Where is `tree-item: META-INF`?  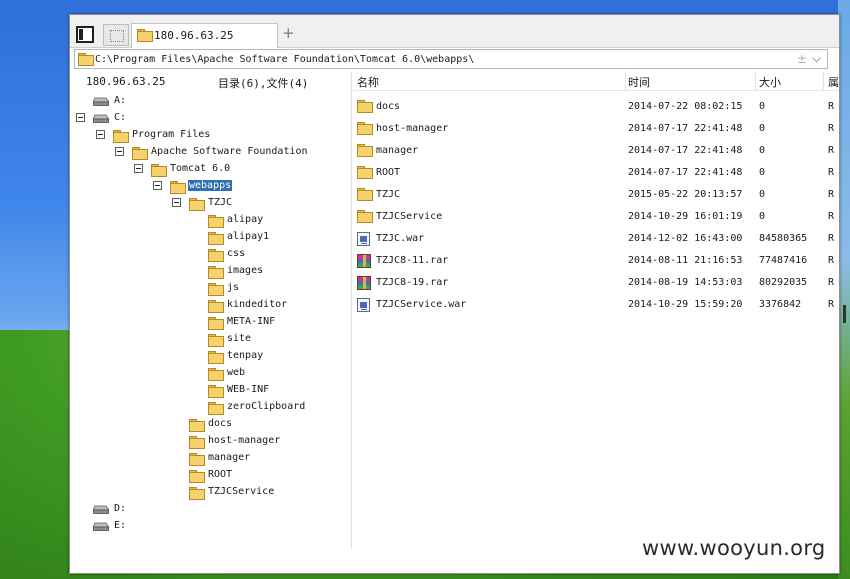
tree-item: META-INF is located at coordinates (210, 322).